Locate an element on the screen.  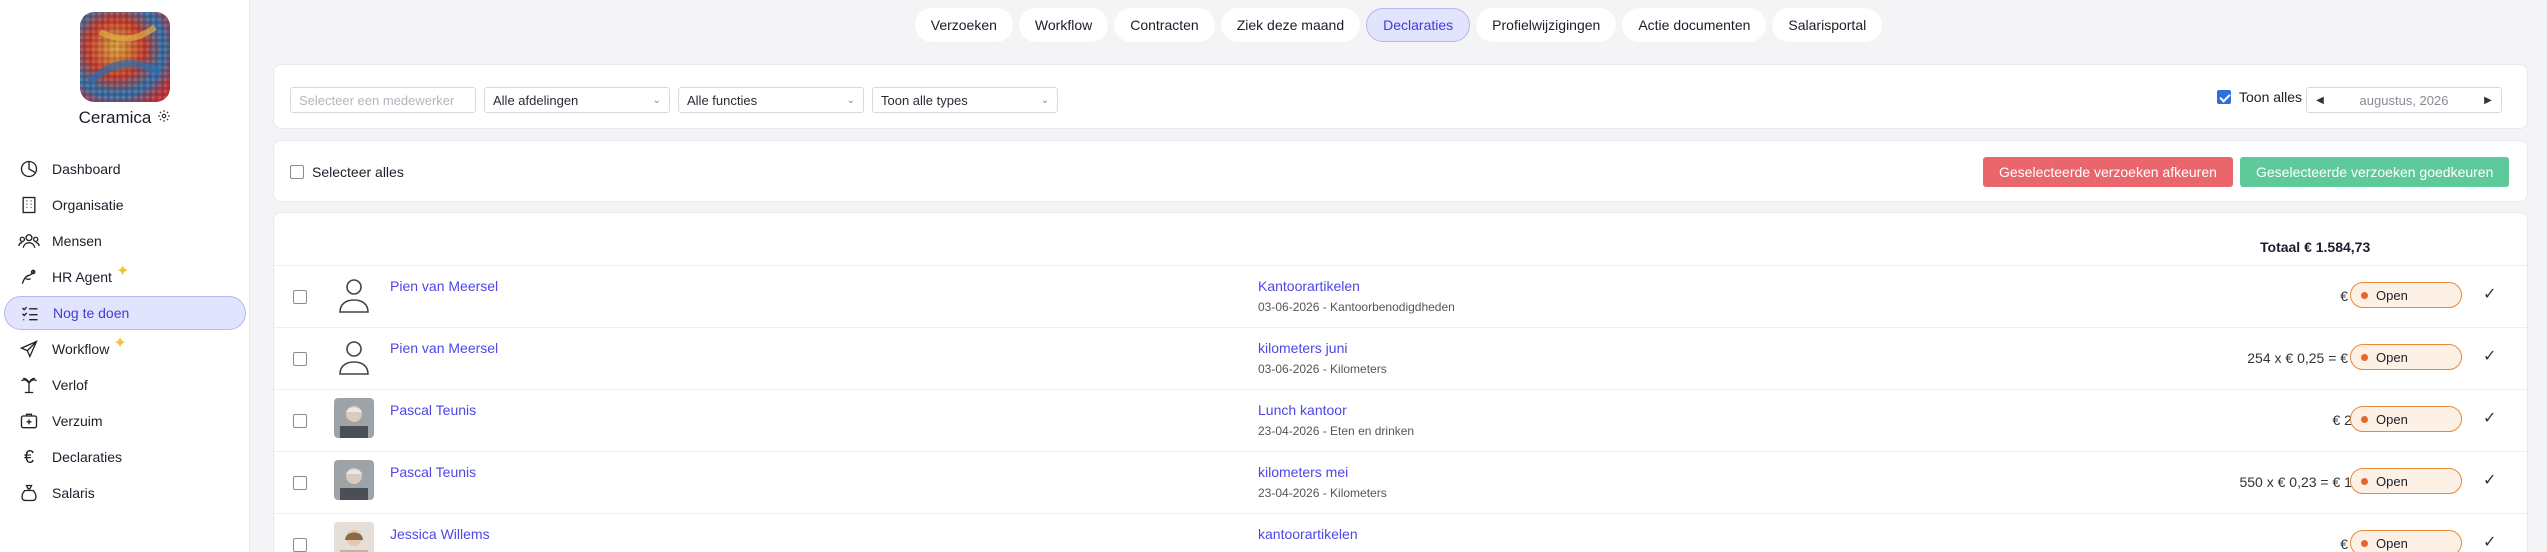
sidebar-item-mensen: Mensen is located at coordinates (125, 241).